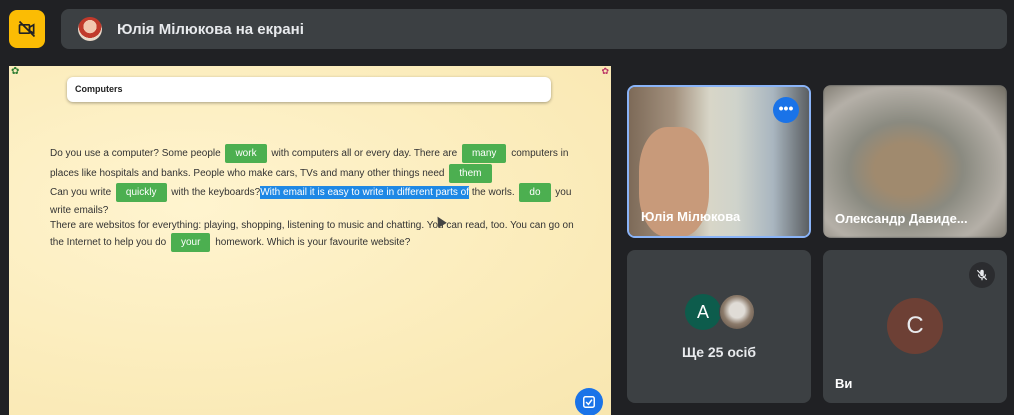 This screenshot has width=1014, height=415. Describe the element at coordinates (81, 192) in the screenshot. I see `text-segment: Can you write` at that location.